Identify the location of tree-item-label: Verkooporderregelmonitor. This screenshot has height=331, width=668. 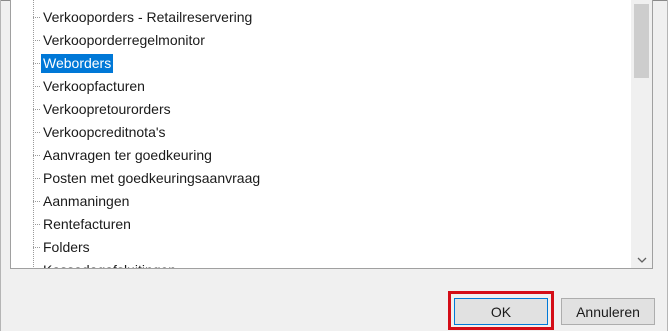
(124, 40).